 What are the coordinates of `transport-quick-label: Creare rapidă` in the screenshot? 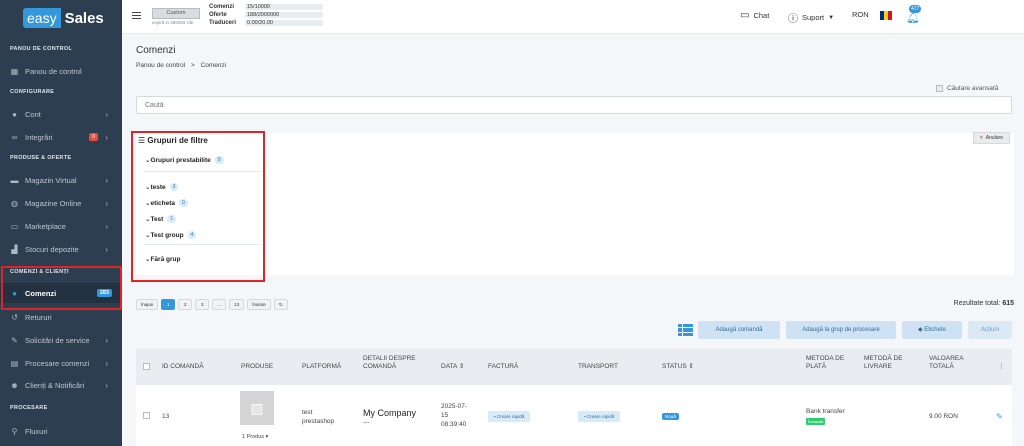 It's located at (600, 416).